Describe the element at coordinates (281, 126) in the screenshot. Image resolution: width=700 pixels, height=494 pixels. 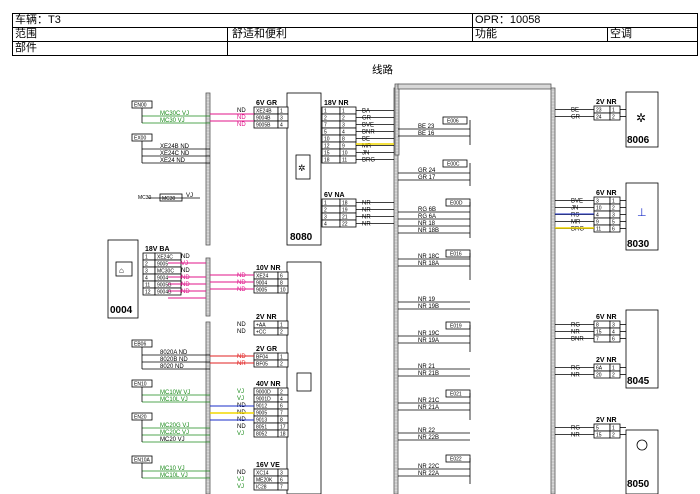
I see `conn-6vgr-pin: 4` at that location.